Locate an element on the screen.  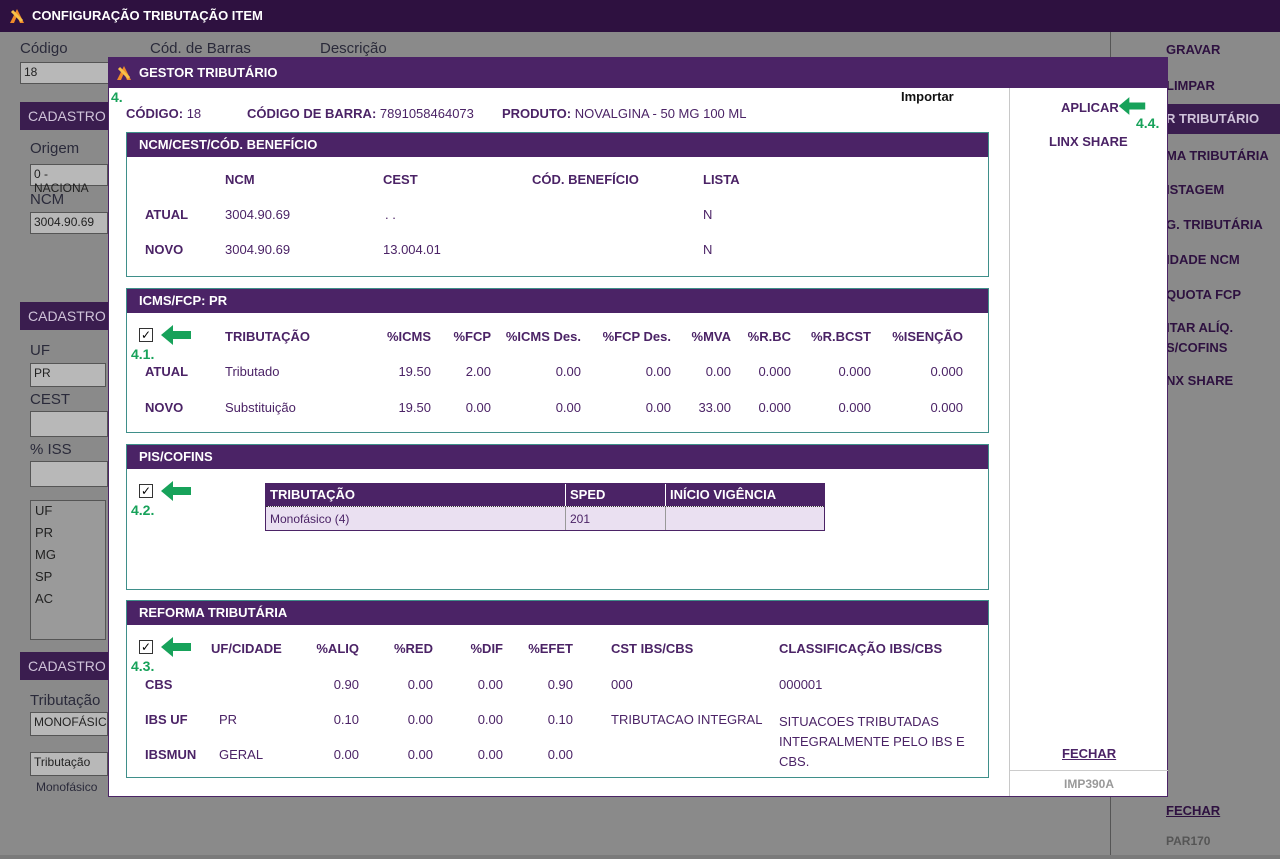
reforma-col-header: %ALIQ is located at coordinates (337, 648).